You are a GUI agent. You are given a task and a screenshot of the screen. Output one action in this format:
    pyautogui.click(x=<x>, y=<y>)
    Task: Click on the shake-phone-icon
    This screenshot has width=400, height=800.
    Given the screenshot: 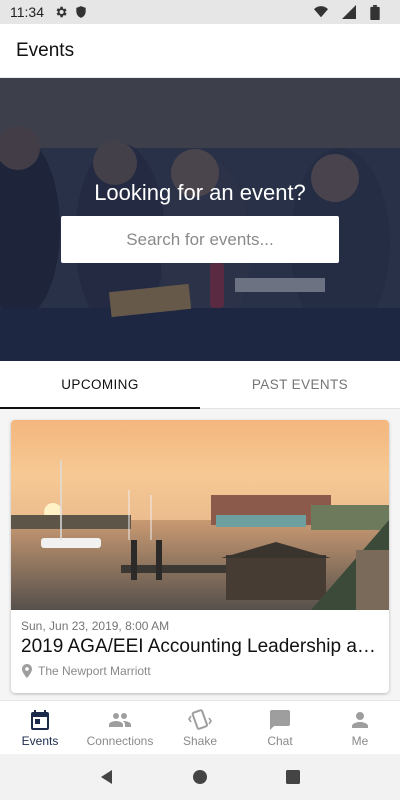 What is the action you would take?
    pyautogui.click(x=200, y=720)
    